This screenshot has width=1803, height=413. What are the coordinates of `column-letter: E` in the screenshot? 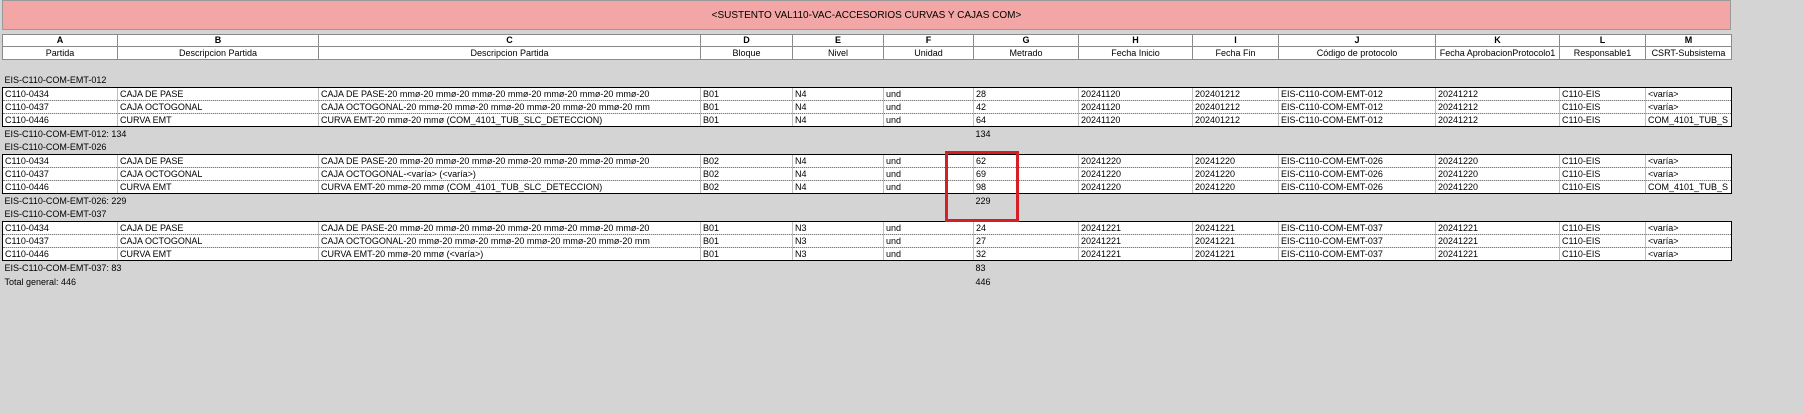 It's located at (838, 40).